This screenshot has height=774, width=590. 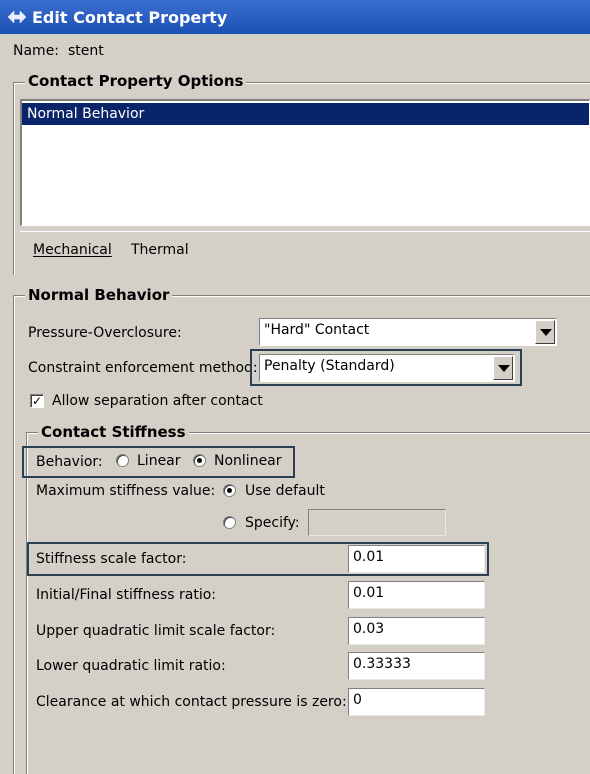 I want to click on contact-property-icon, so click(x=17, y=17).